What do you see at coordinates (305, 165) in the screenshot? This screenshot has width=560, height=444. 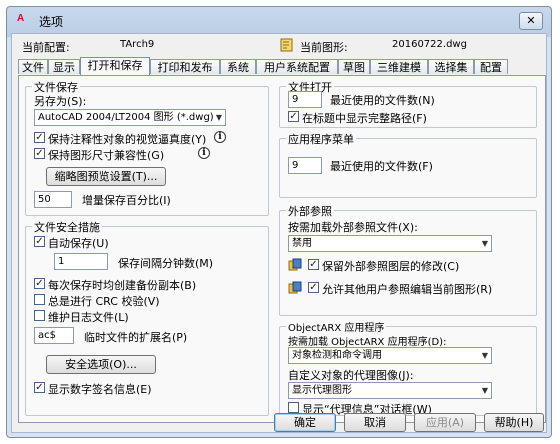 I see `app-menu-recent-input: 9` at bounding box center [305, 165].